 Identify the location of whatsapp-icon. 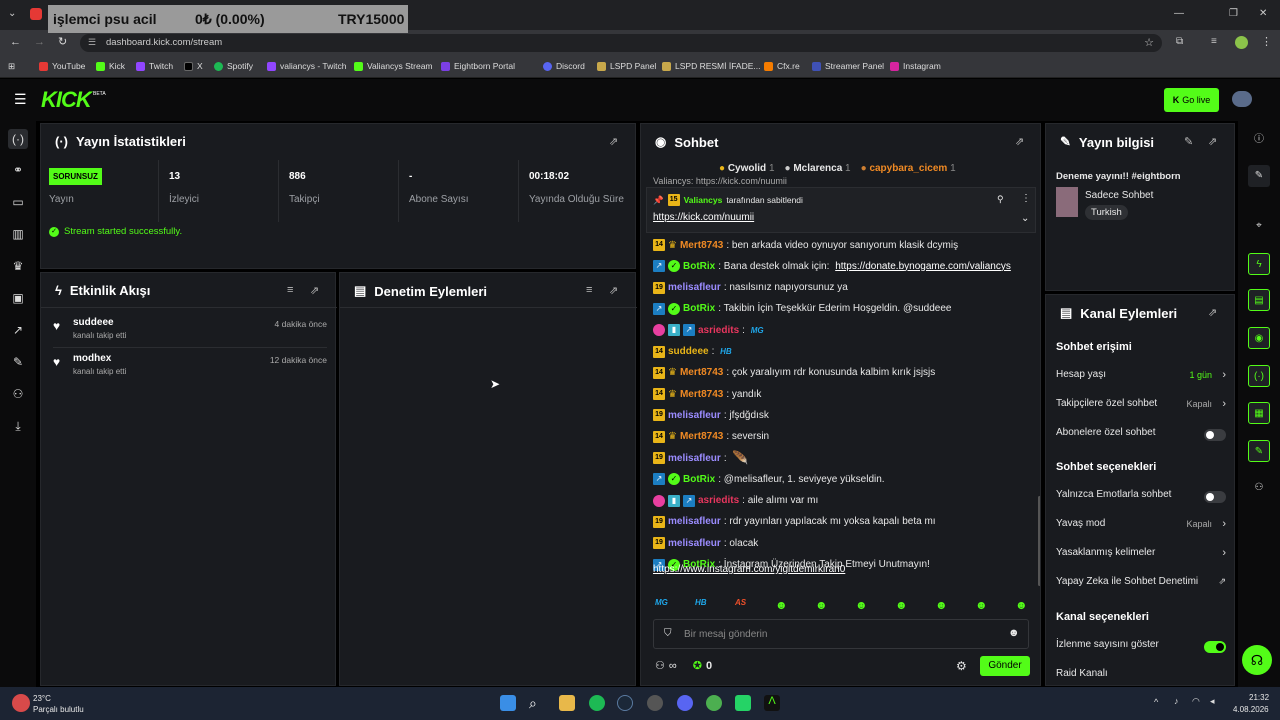
(743, 703).